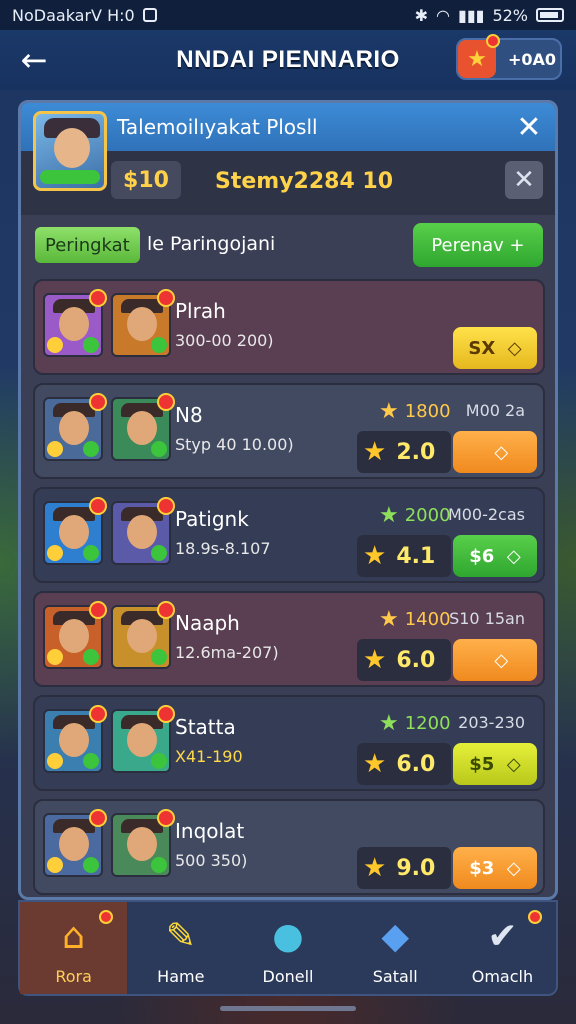  Describe the element at coordinates (415, 619) in the screenshot. I see `row-stat: ★ 1400` at that location.